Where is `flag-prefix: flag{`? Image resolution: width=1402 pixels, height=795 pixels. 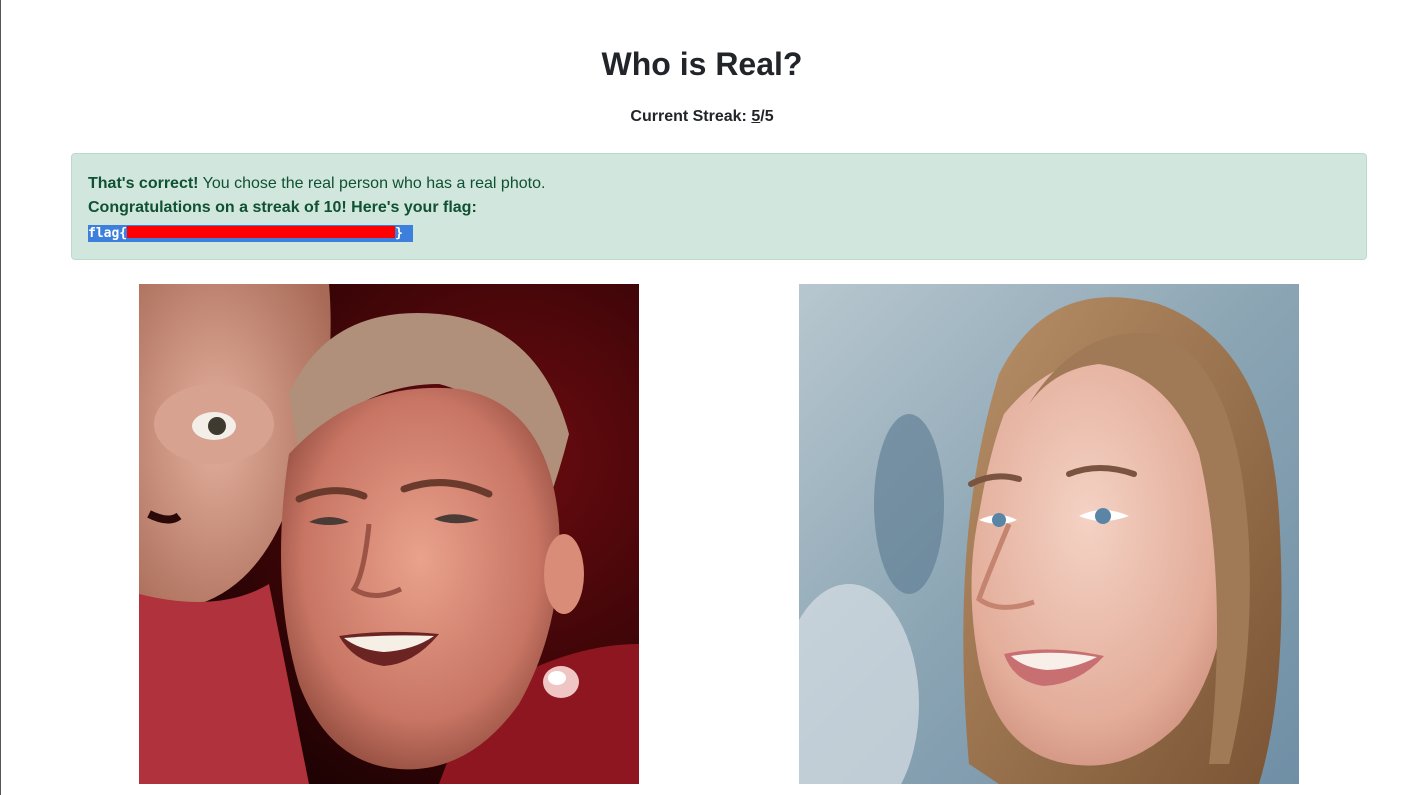
flag-prefix: flag{ is located at coordinates (108, 233).